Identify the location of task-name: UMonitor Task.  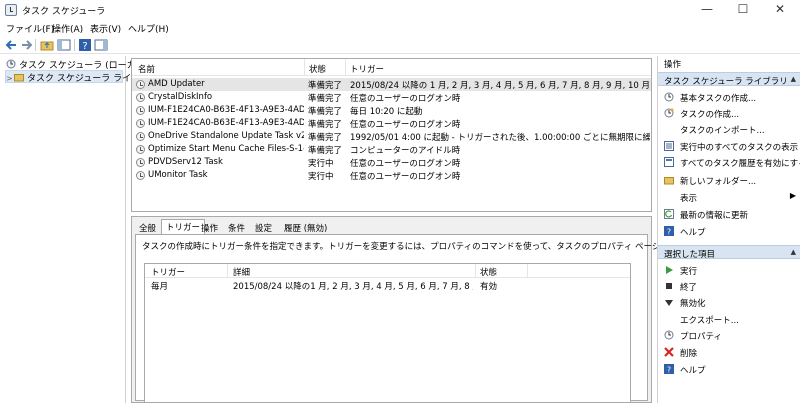
(178, 175).